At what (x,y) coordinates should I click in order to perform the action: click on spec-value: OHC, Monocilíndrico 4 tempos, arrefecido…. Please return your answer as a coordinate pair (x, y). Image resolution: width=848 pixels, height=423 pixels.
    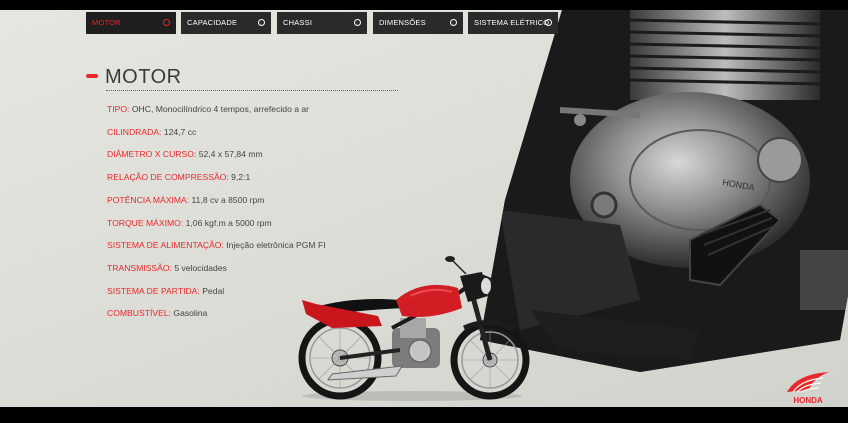
    Looking at the image, I should click on (220, 109).